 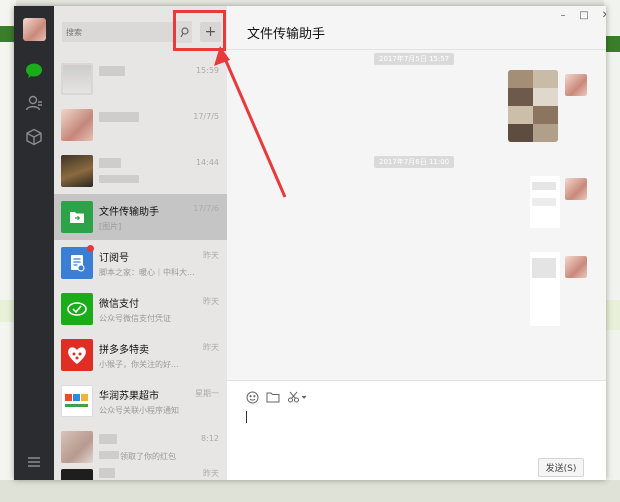 I want to click on nav-rail, so click(x=34, y=243).